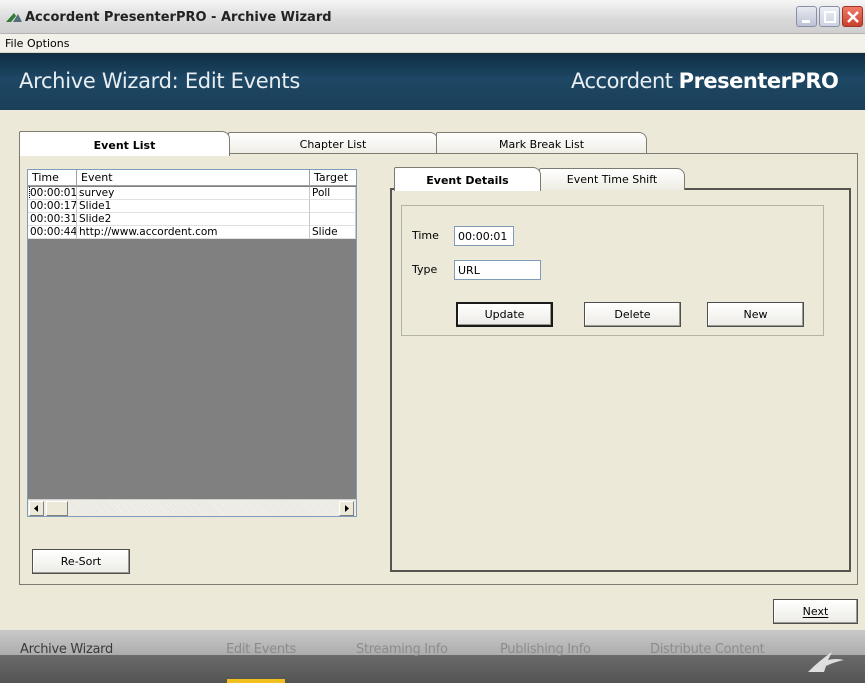  I want to click on list-header: Time Event Target, so click(192, 178).